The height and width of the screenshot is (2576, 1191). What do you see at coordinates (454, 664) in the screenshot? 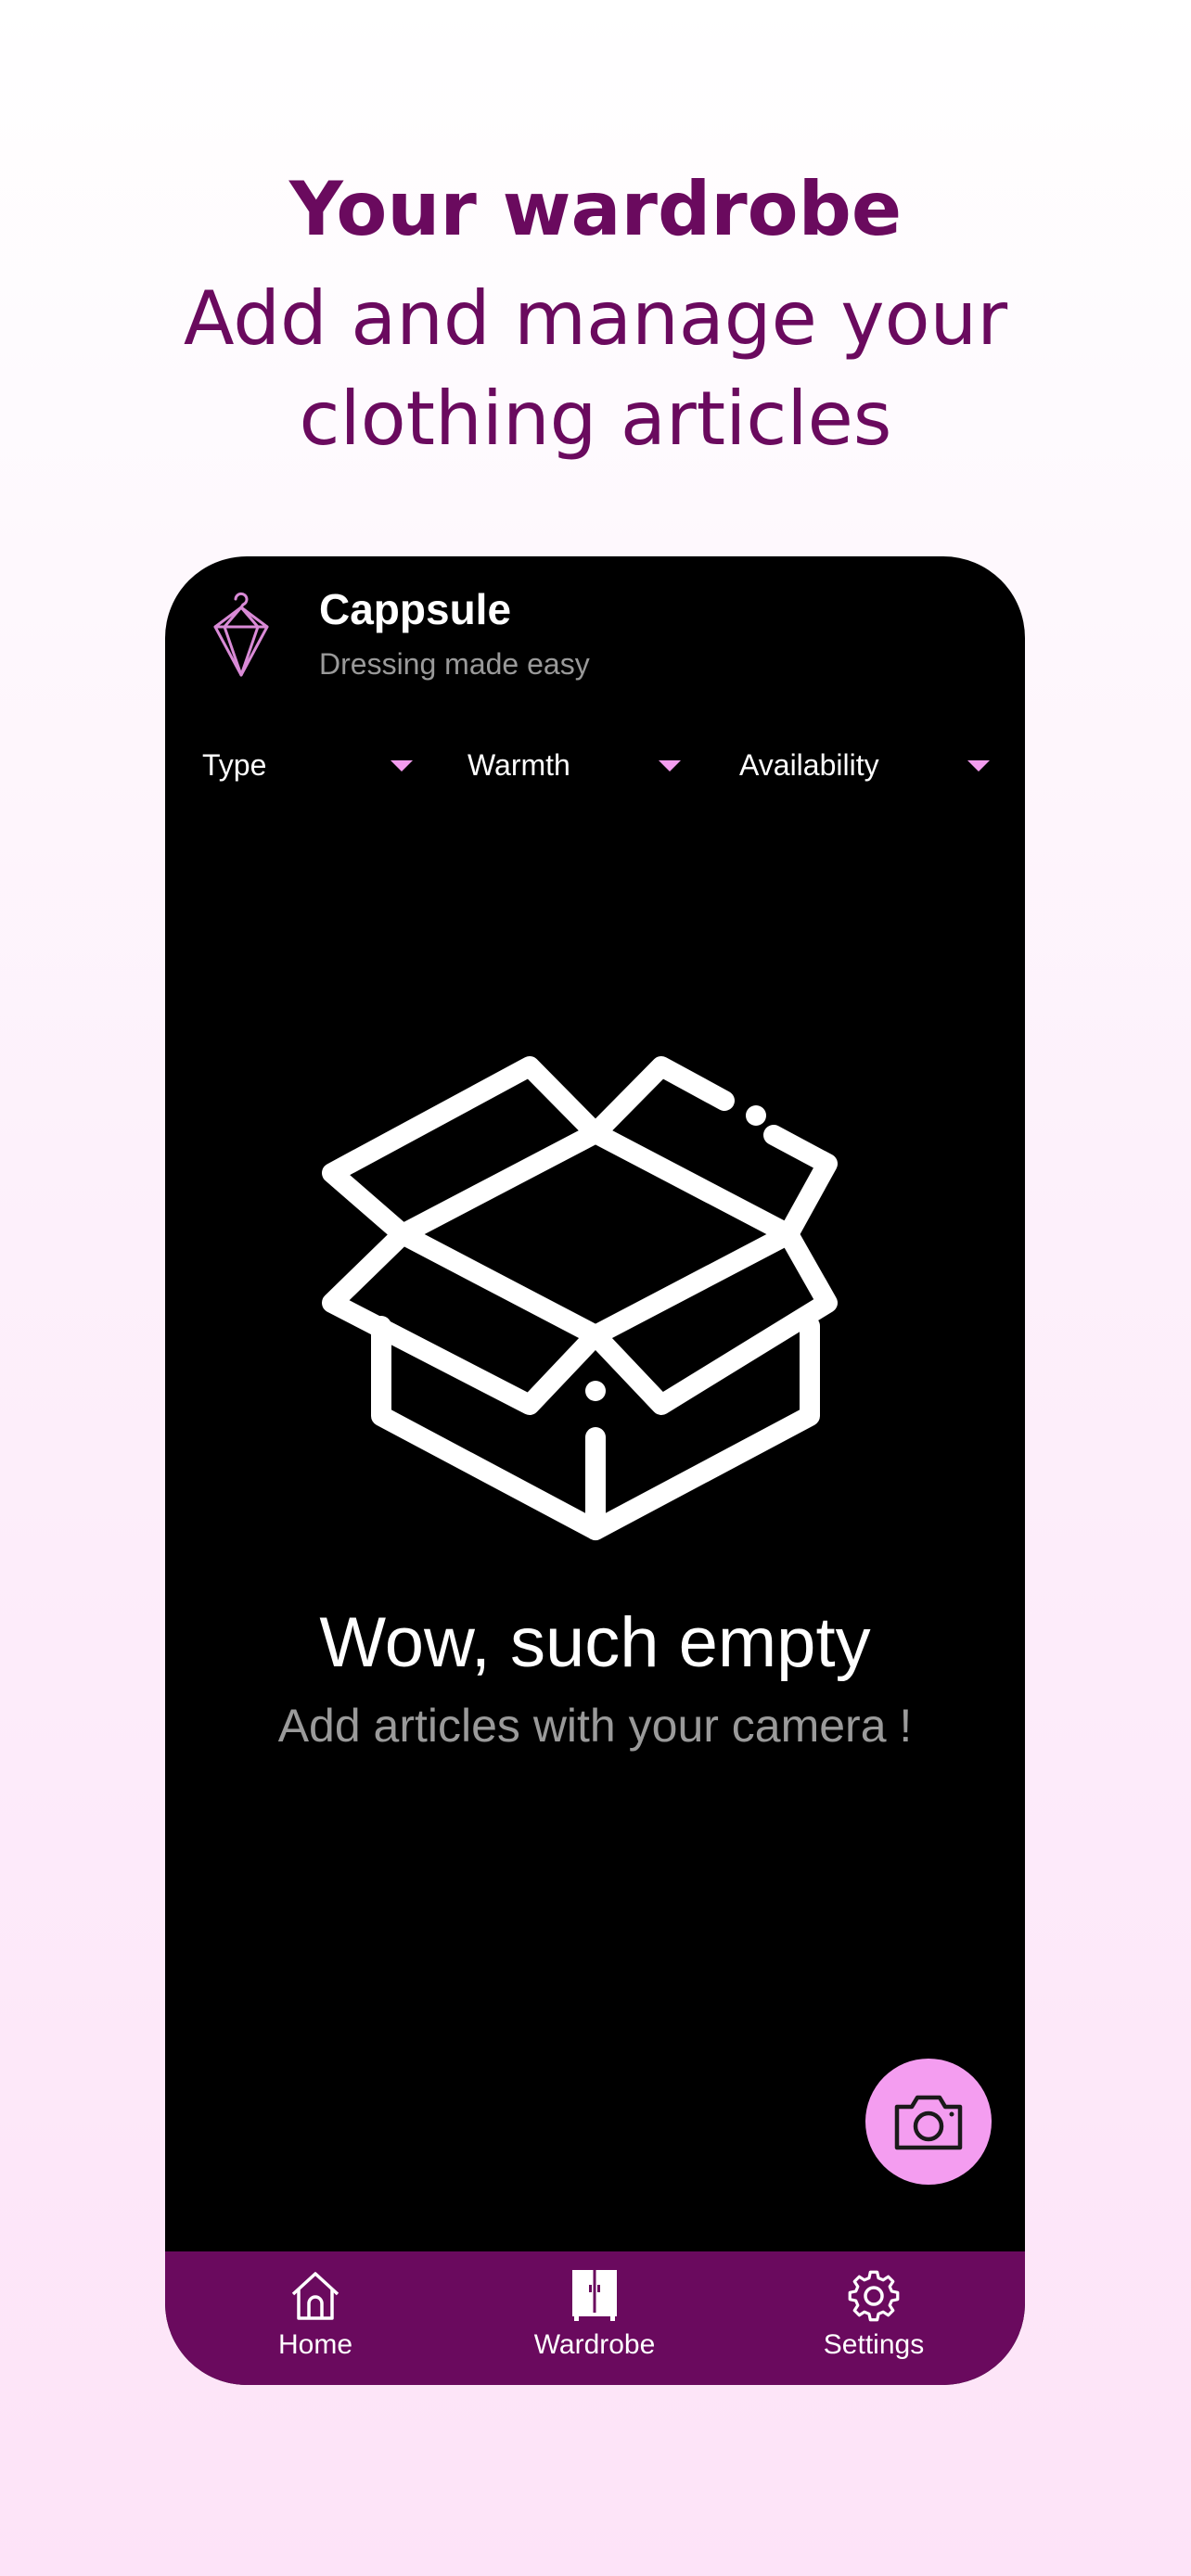
I see `app-tagline: Dressing made easy` at bounding box center [454, 664].